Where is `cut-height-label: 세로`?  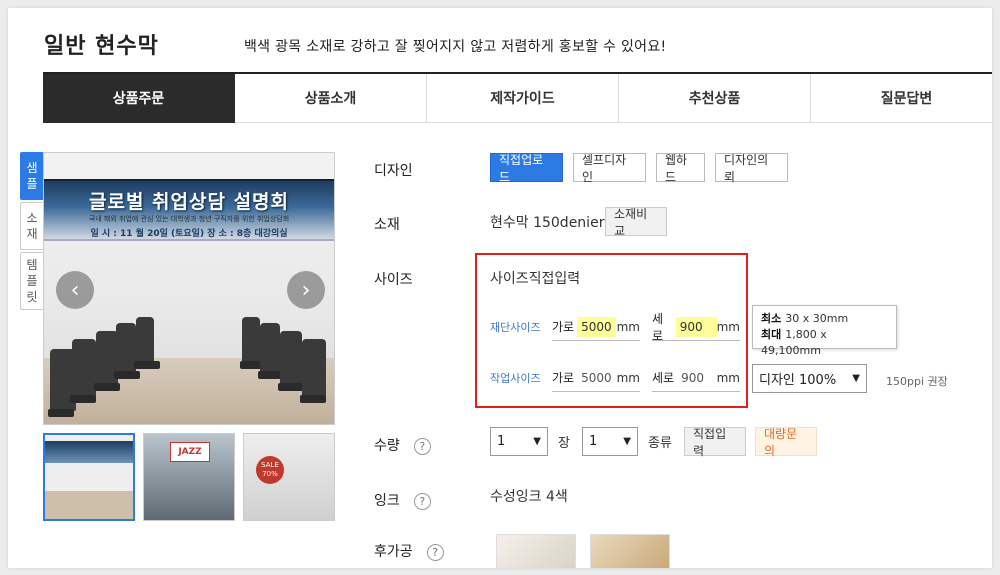 cut-height-label: 세로 is located at coordinates (658, 327).